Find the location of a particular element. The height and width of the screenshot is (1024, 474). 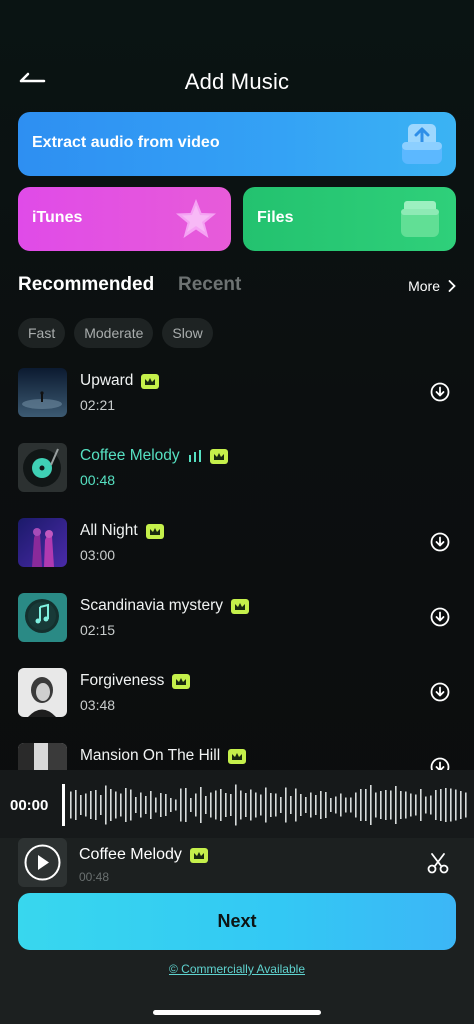

track-title-text: All Night is located at coordinates (109, 530).